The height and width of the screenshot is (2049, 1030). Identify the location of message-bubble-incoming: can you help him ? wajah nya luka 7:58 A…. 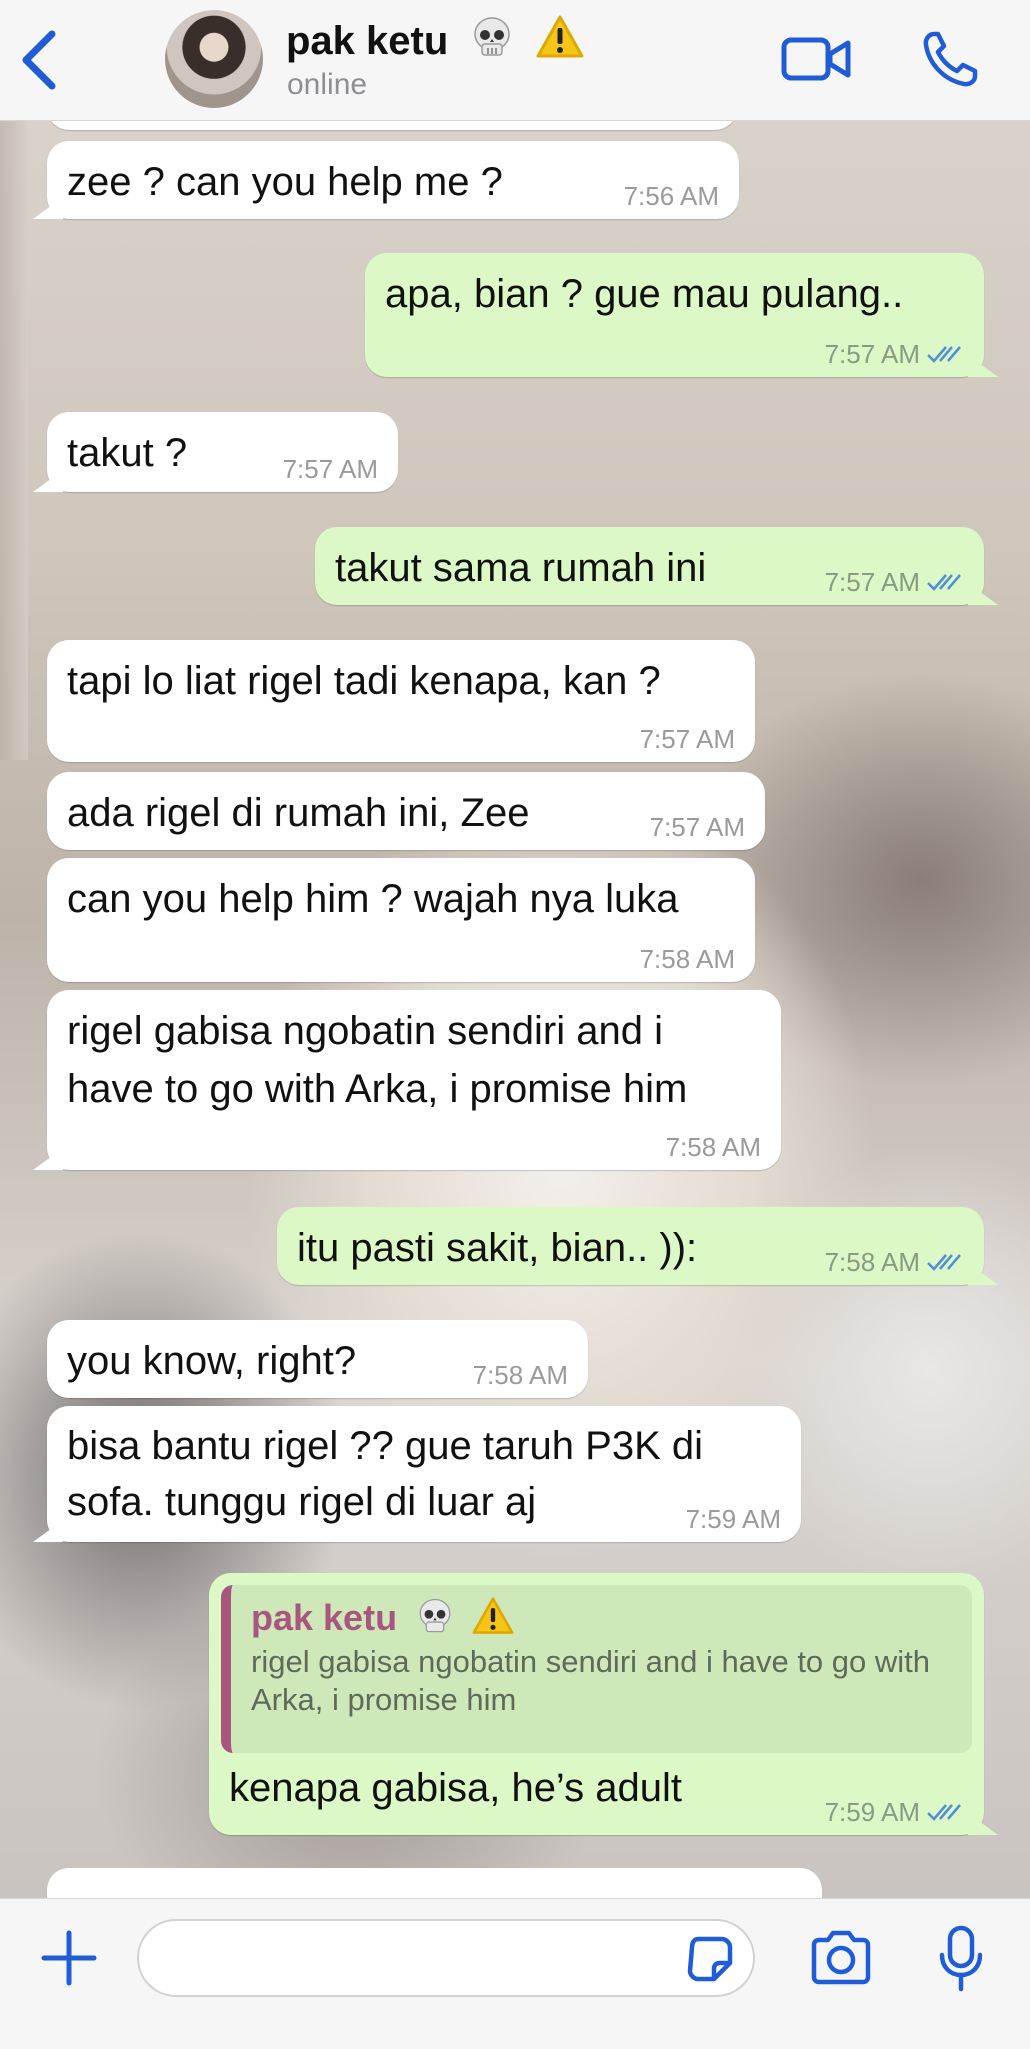
(401, 920).